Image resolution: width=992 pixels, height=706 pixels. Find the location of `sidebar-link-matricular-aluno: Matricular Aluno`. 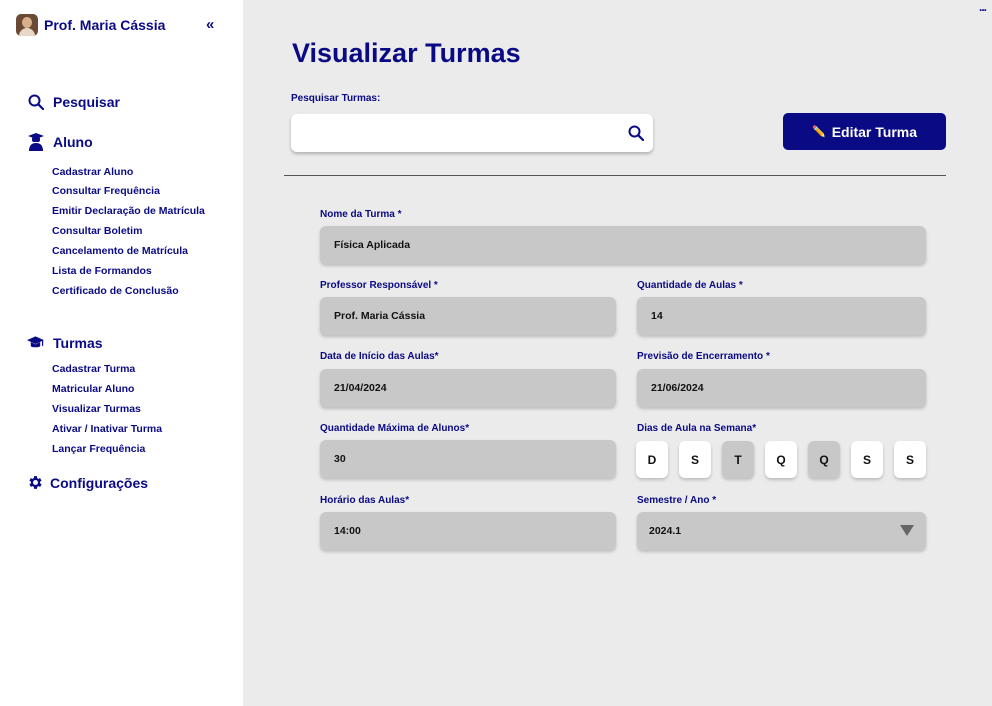

sidebar-link-matricular-aluno: Matricular Aluno is located at coordinates (93, 389).